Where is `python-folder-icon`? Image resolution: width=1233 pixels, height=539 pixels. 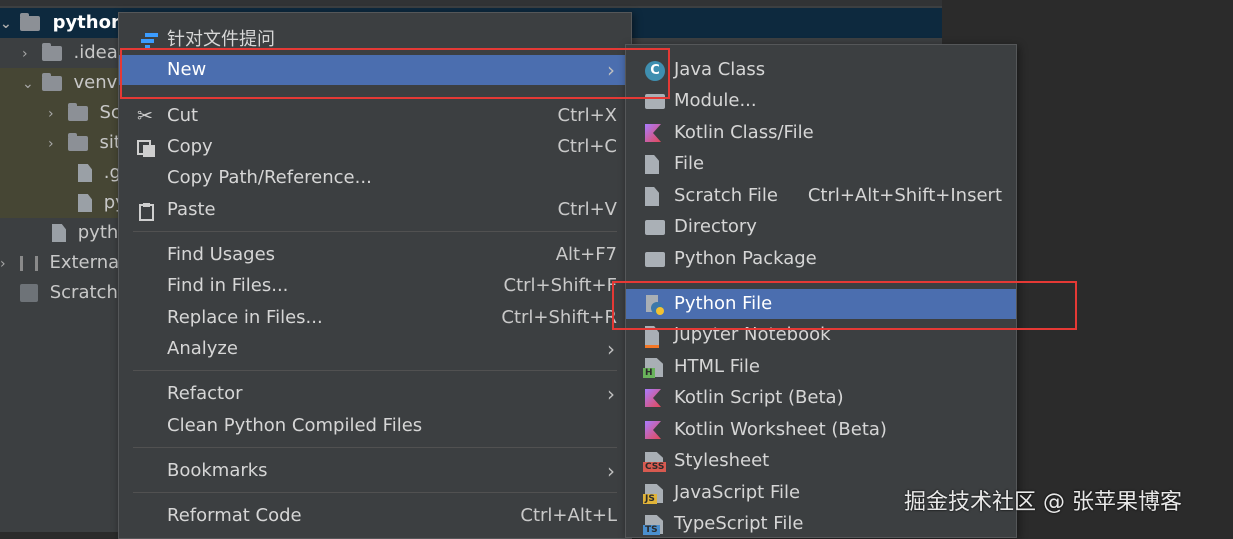
python-folder-icon is located at coordinates (30, 21).